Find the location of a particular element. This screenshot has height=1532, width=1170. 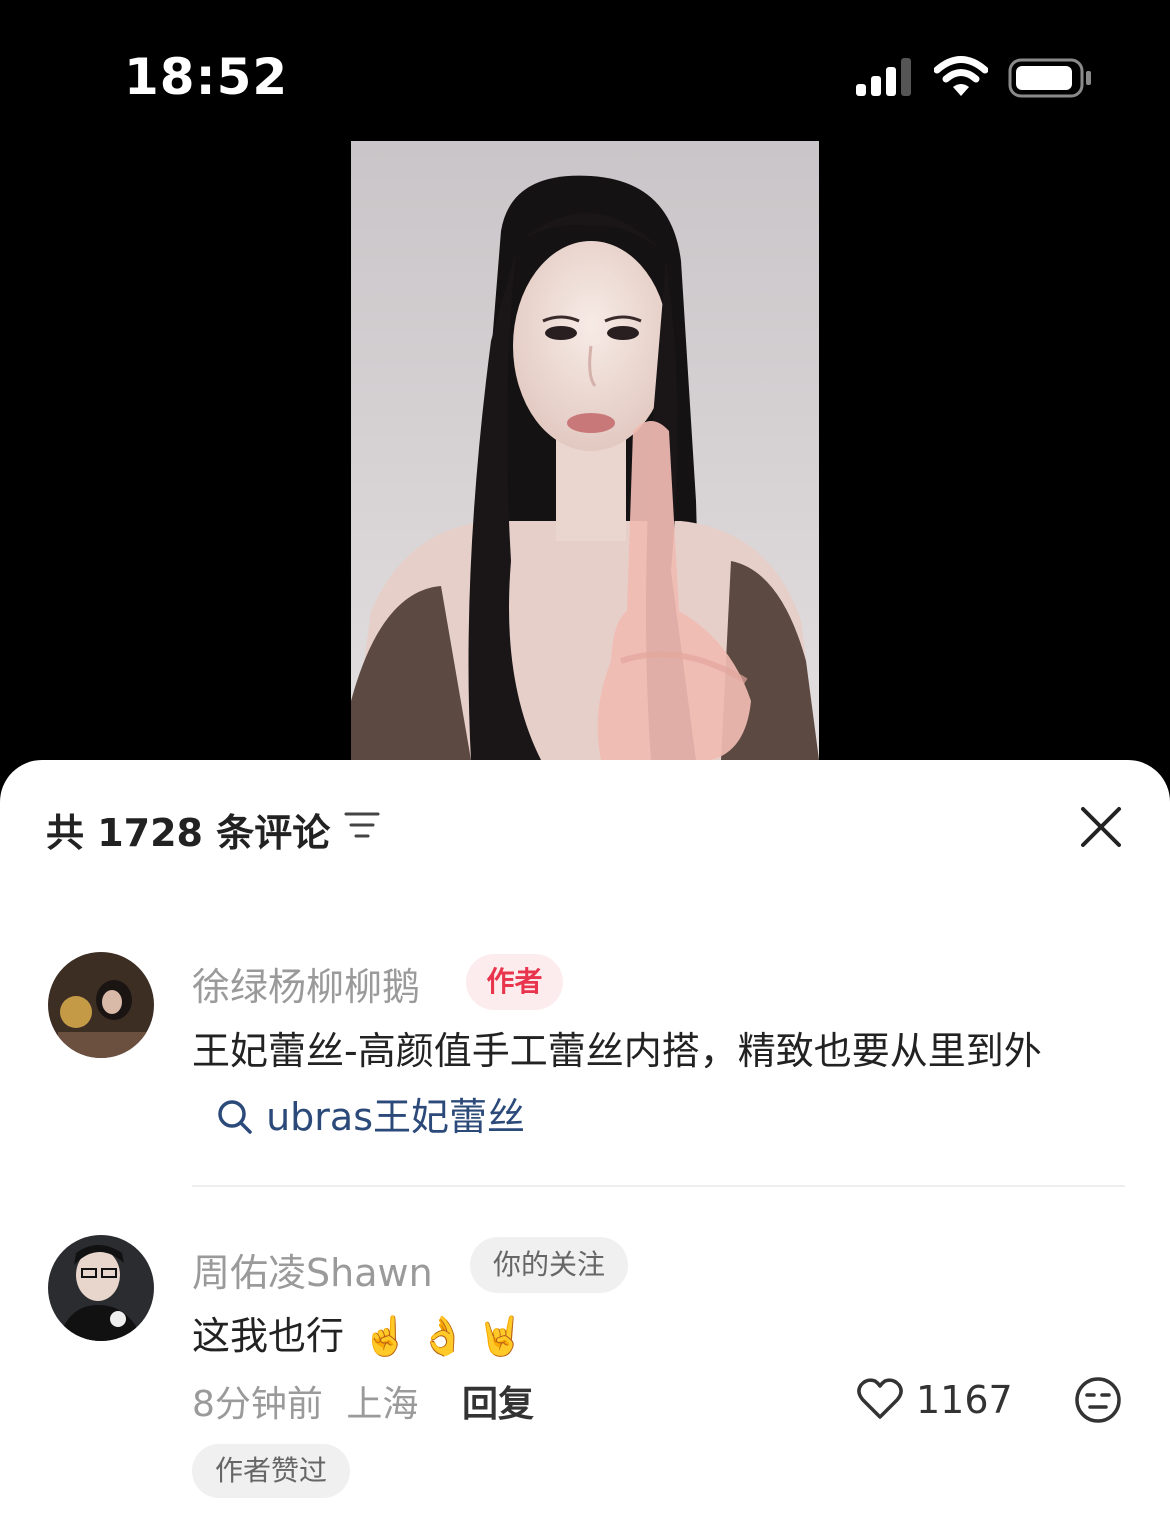

search-link: ubras王妃蕾丝 is located at coordinates (358, 1117).